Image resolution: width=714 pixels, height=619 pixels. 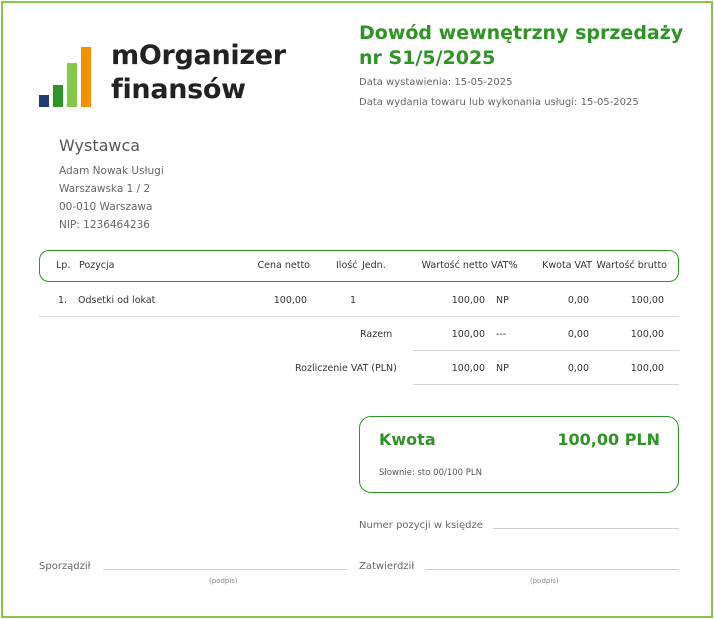 What do you see at coordinates (436, 82) in the screenshot?
I see `issue-date: Data wystawienia: 15-05-2025` at bounding box center [436, 82].